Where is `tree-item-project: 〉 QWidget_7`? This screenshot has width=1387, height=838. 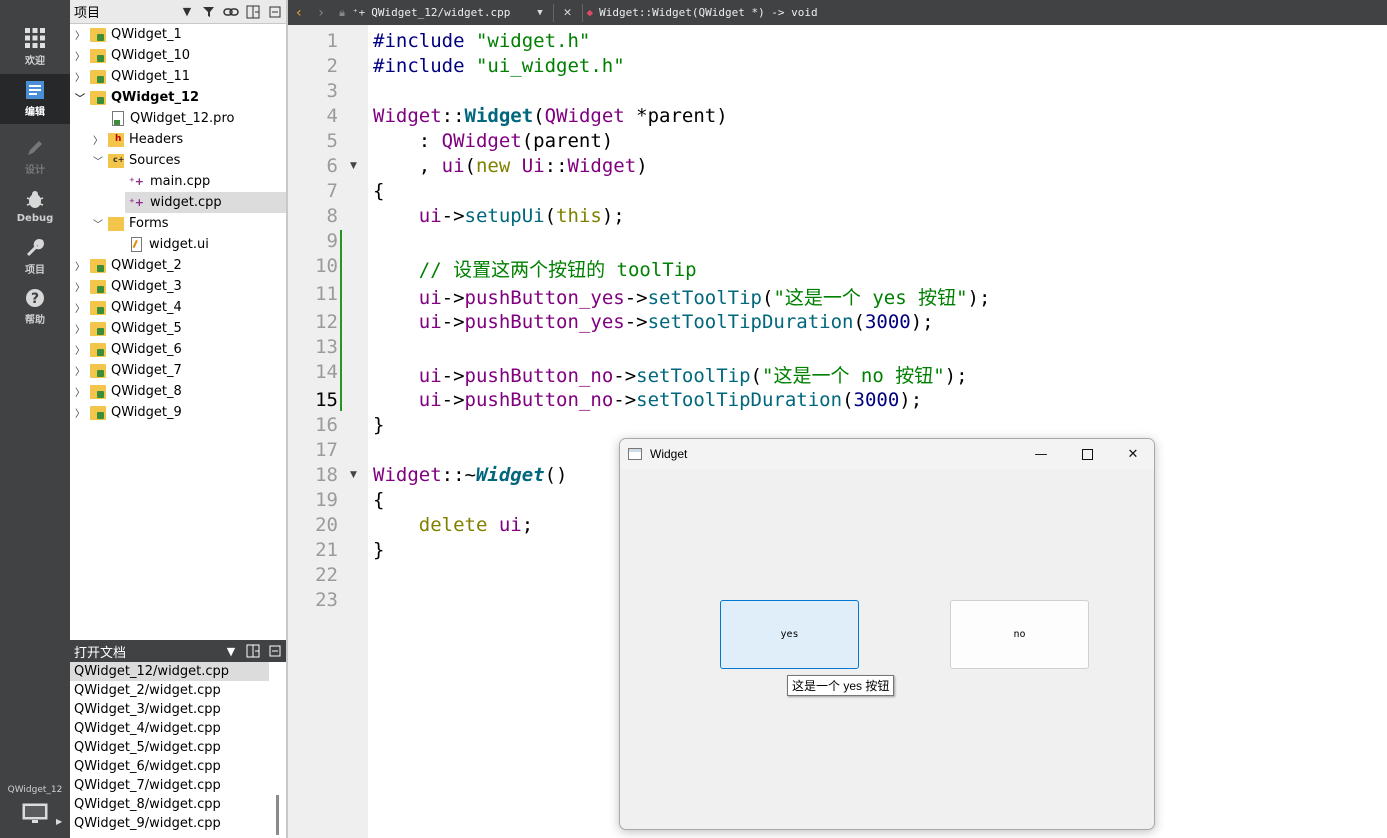
tree-item-project: 〉 QWidget_7 is located at coordinates (178, 370).